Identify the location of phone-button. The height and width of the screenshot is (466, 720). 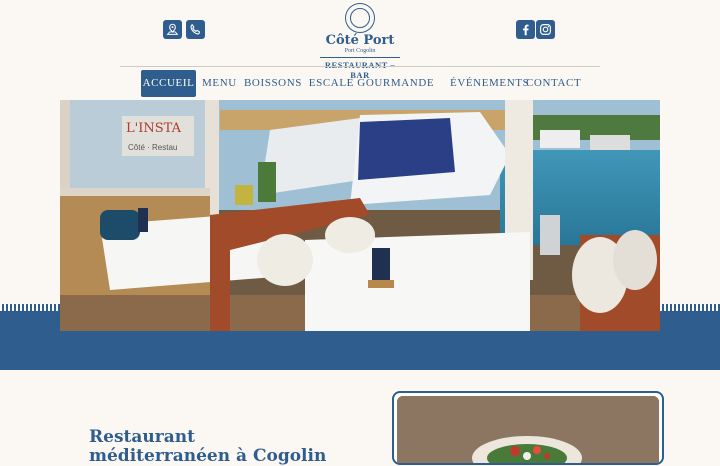
(195, 29).